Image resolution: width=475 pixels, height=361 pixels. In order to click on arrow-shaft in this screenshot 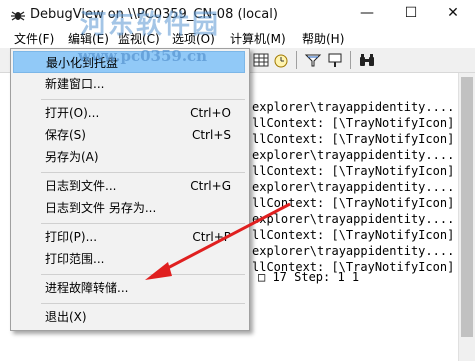, I will do `click(225, 238)`.